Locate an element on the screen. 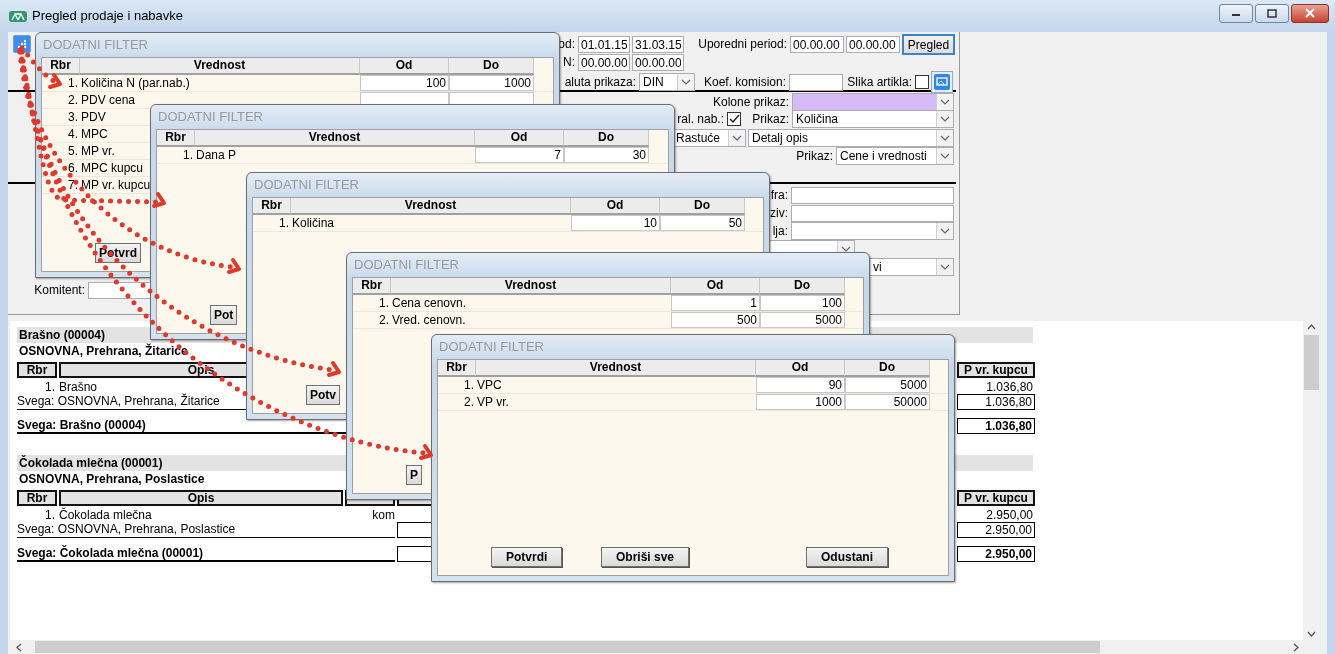  dialog-button: Potvrdi is located at coordinates (527, 557).